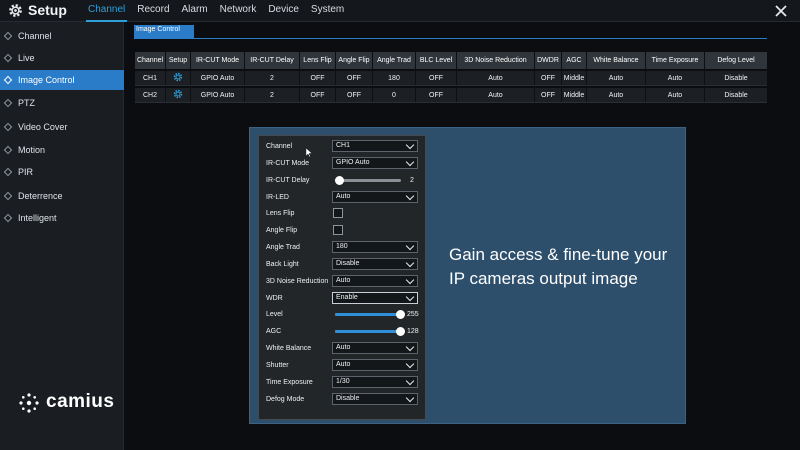  I want to click on ir-led-select: Auto, so click(375, 197).